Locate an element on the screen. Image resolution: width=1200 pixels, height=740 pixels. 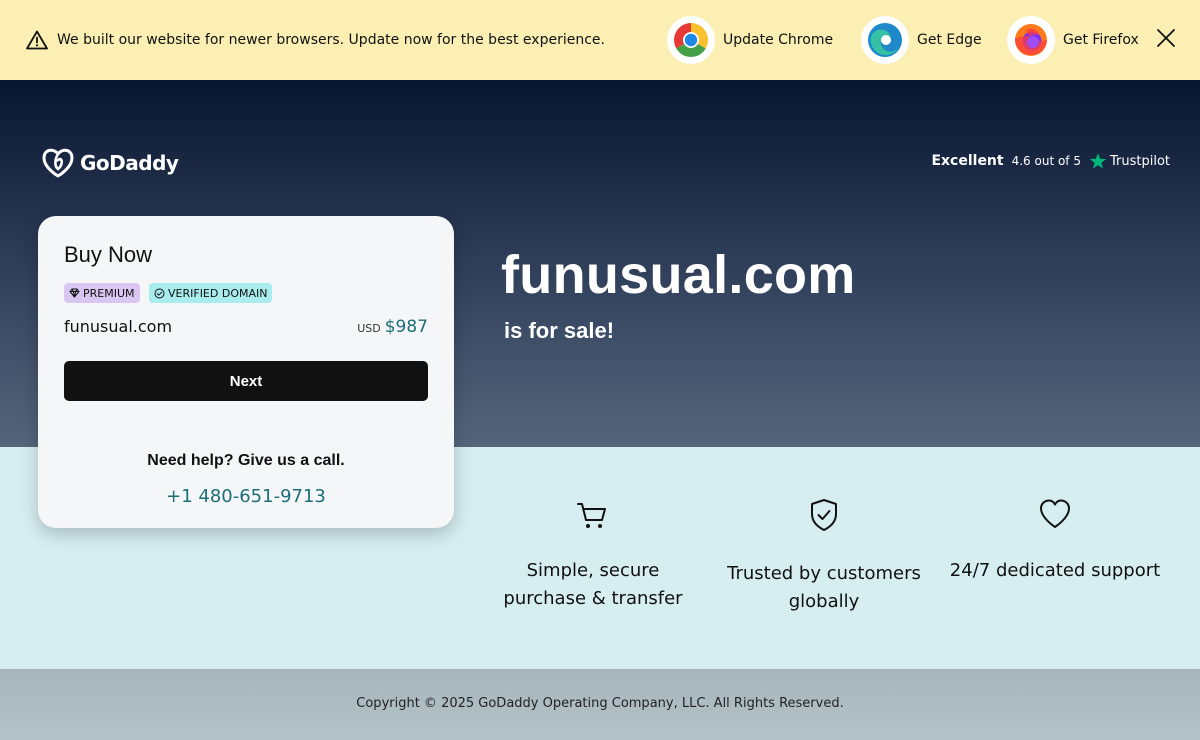
get-firefox-label: Get Firefox is located at coordinates (1101, 40).